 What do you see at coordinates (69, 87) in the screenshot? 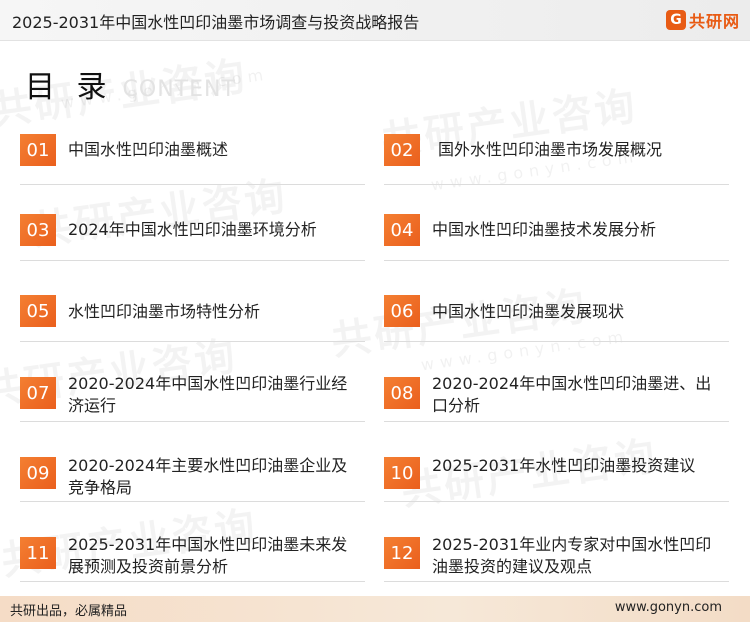
I see `toc-title: 目 录` at bounding box center [69, 87].